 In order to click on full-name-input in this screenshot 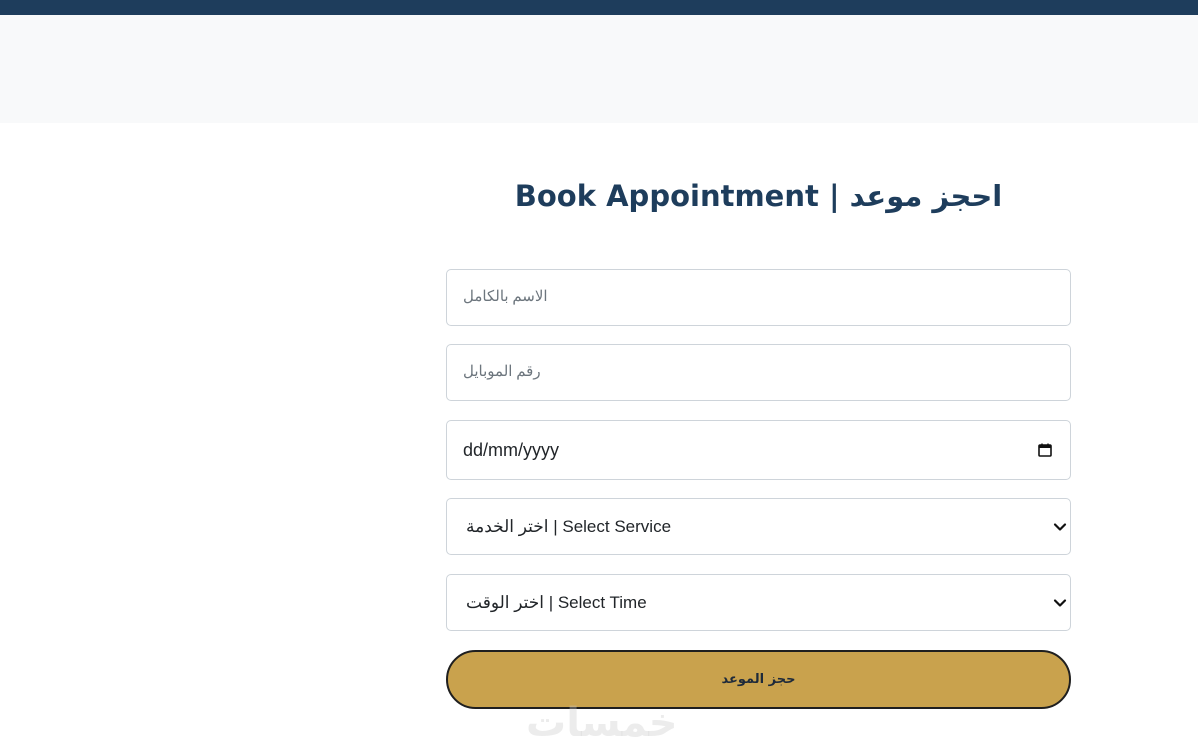, I will do `click(758, 297)`.